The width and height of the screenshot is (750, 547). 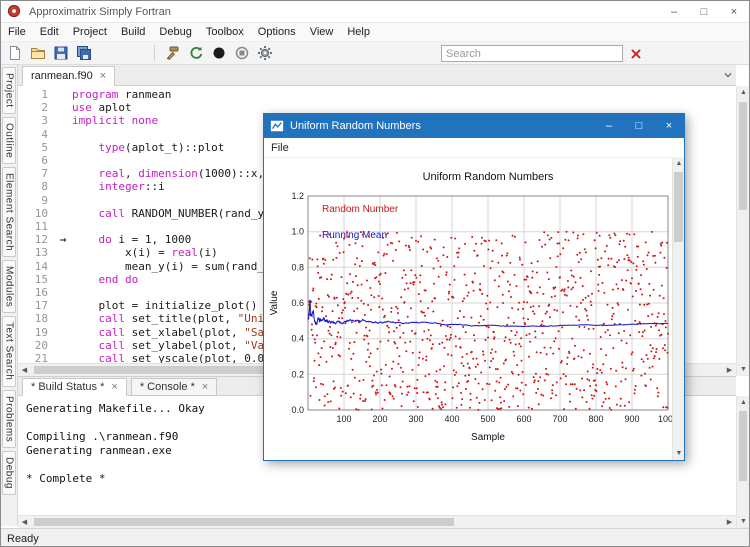 What do you see at coordinates (44, 161) in the screenshot?
I see `line-number: 6` at bounding box center [44, 161].